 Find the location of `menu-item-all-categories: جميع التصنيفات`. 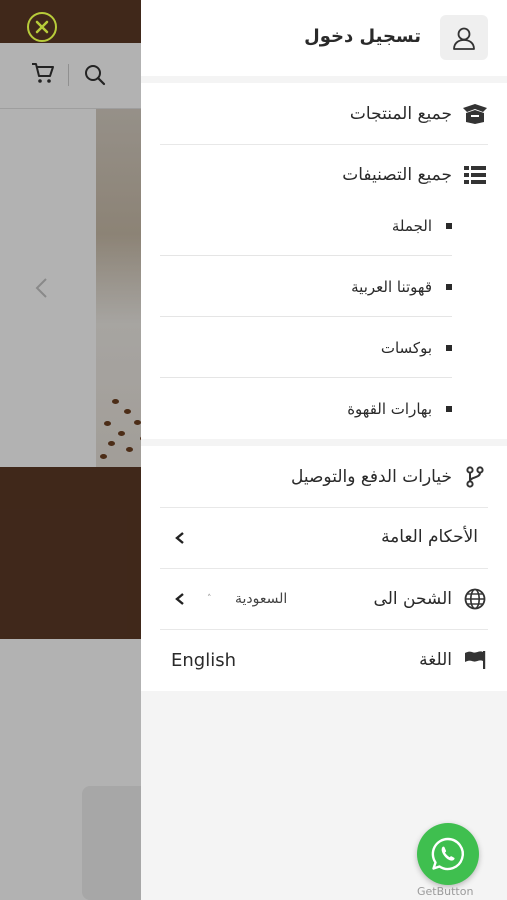

menu-item-all-categories: جميع التصنيفات is located at coordinates (324, 175).